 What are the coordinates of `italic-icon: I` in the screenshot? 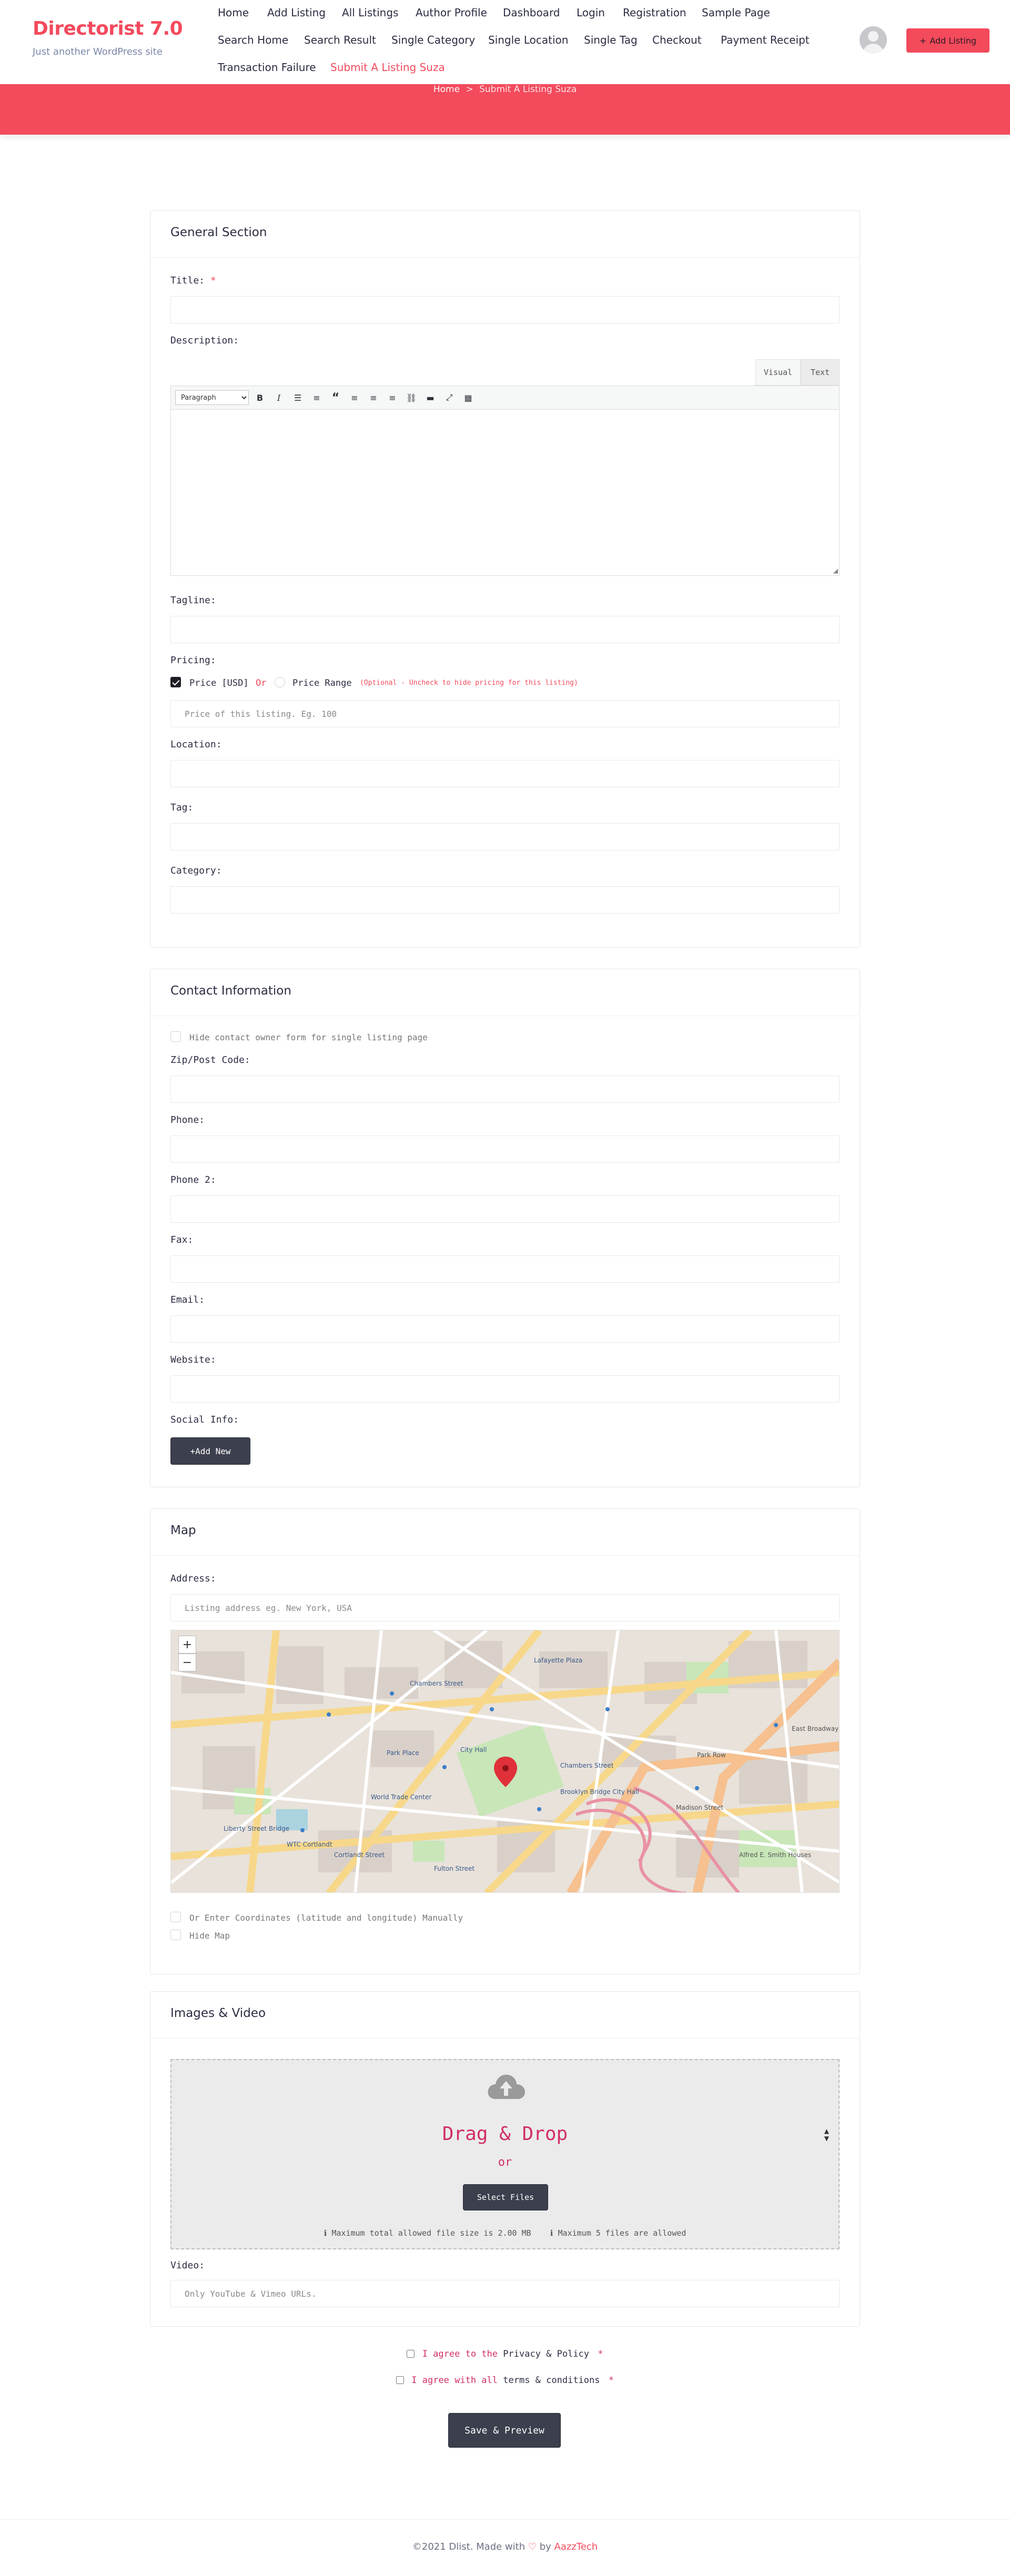 It's located at (279, 398).